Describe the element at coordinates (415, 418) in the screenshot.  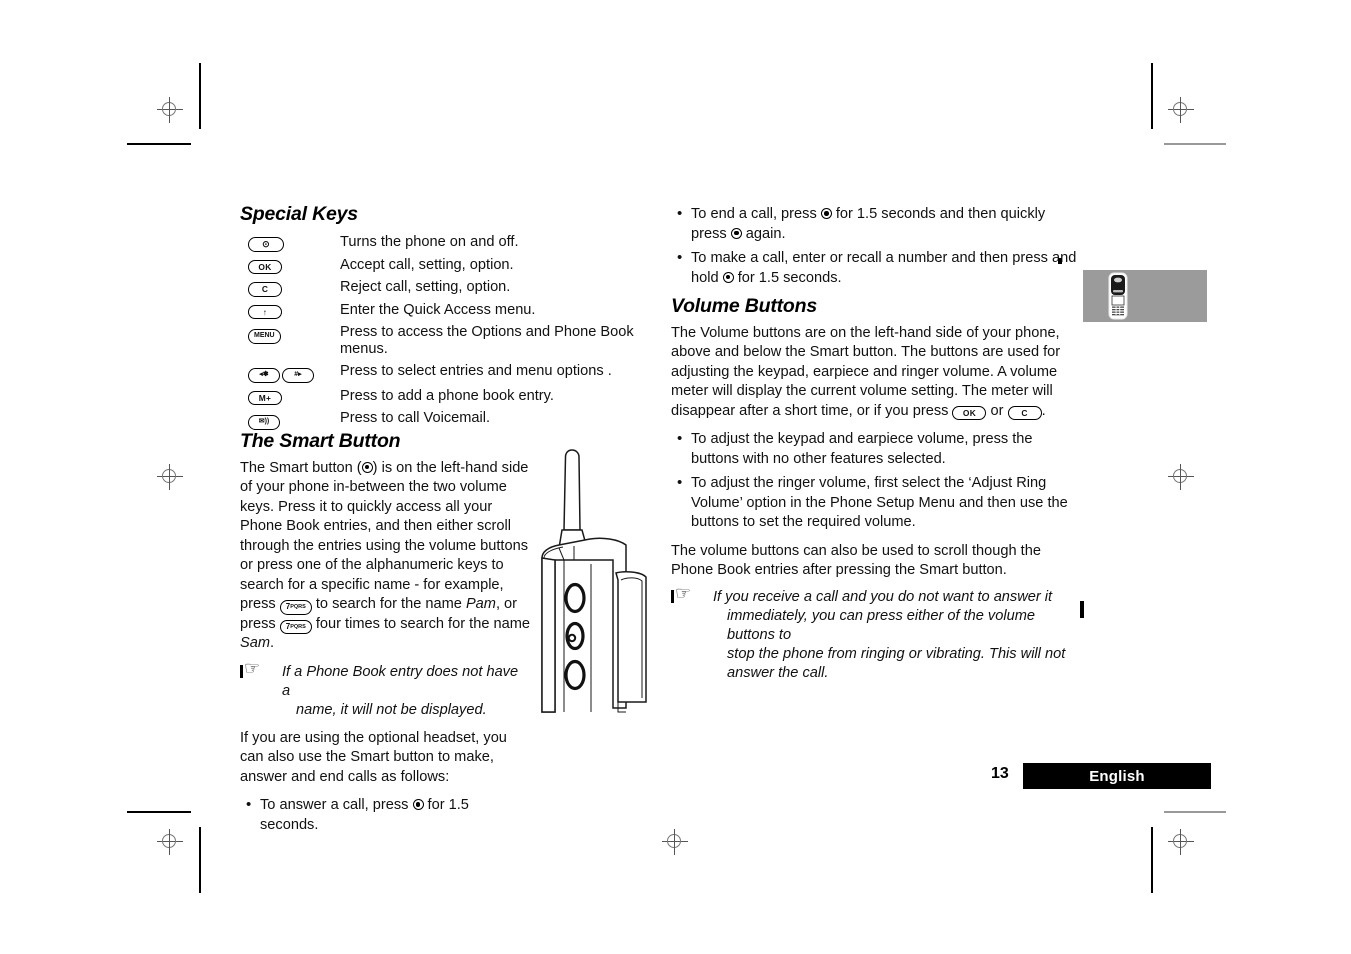
I see `voicemail-key-description: Press to call Voicemail.` at that location.